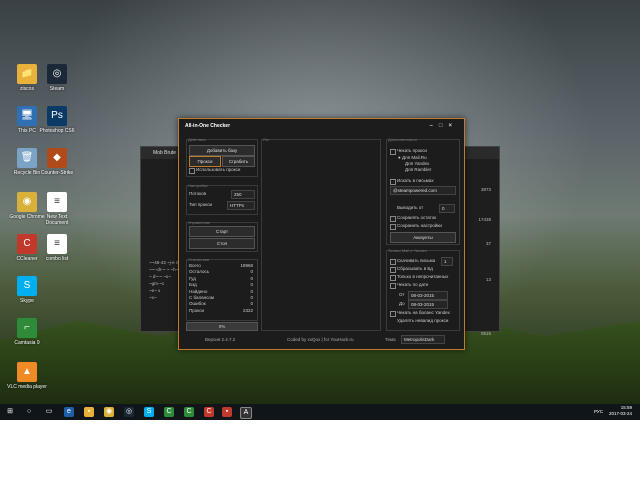 The image size is (640, 480). I want to click on accounts-button: Аккаунты, so click(423, 237).